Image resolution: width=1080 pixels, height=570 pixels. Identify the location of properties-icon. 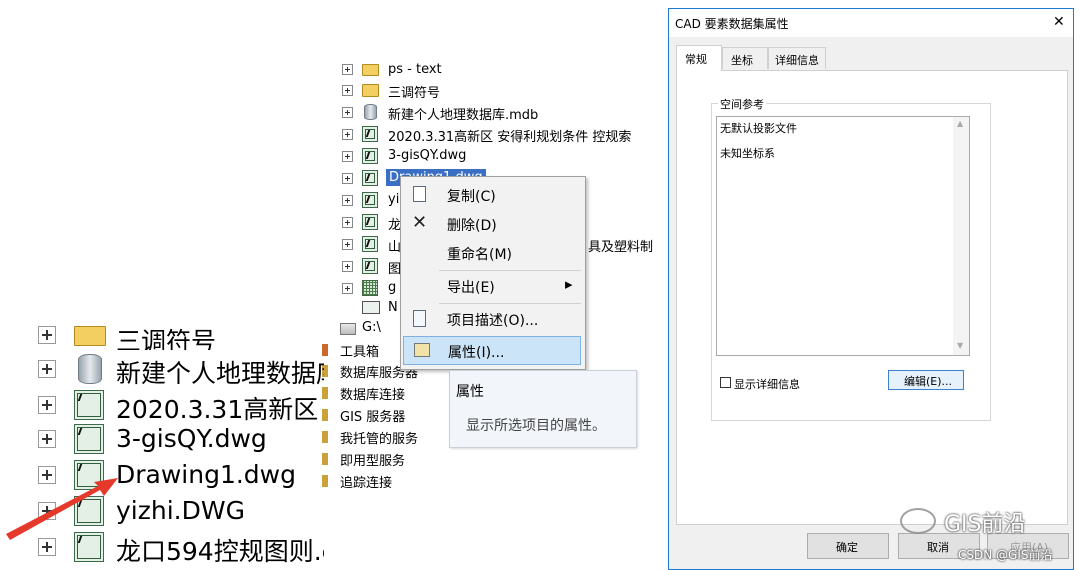
(422, 350).